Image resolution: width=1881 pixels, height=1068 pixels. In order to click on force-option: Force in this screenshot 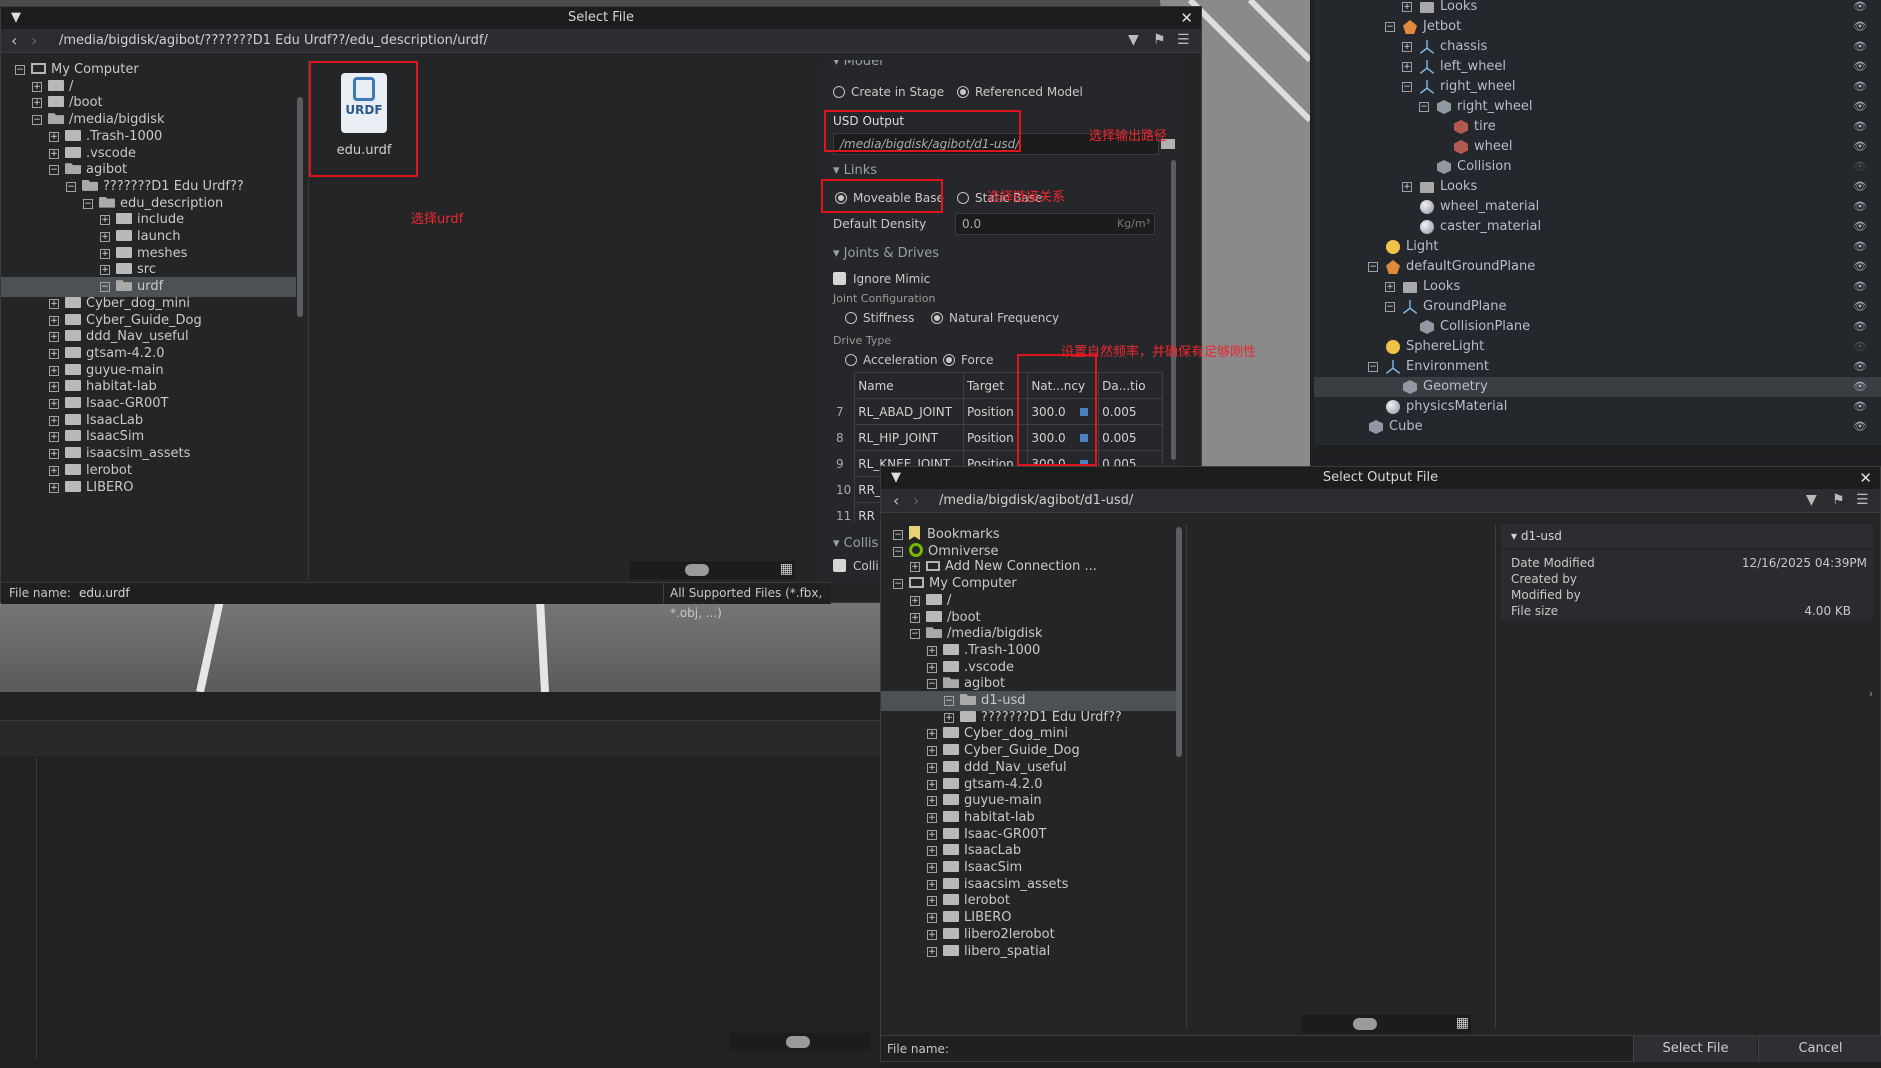, I will do `click(968, 359)`.